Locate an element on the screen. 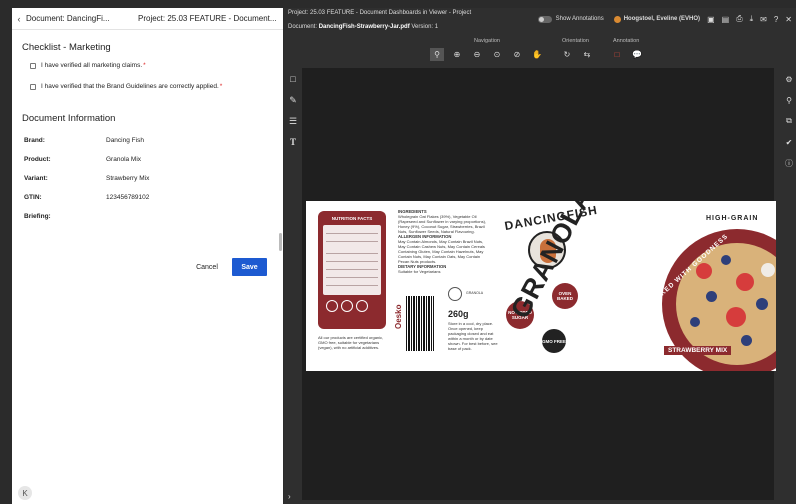 The width and height of the screenshot is (796, 504). panel-resize-handle is located at coordinates (280, 242).